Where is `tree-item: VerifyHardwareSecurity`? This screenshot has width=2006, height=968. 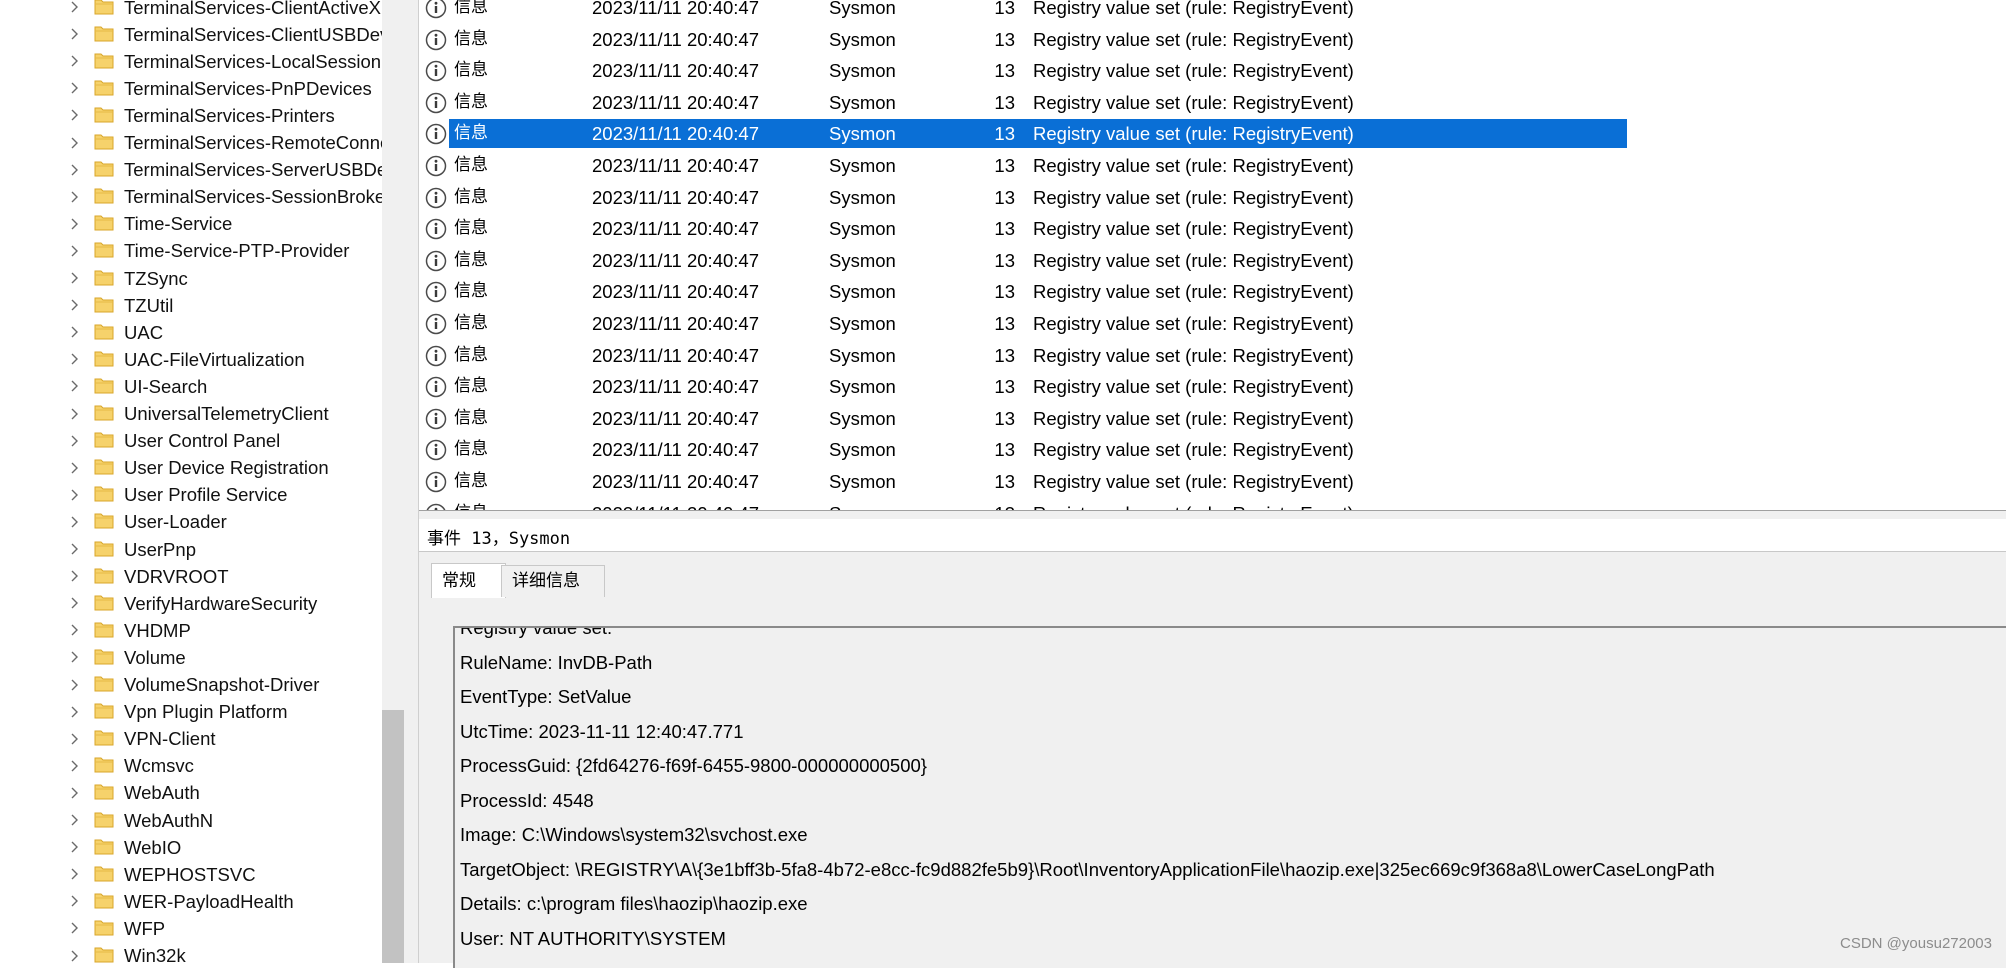
tree-item: VerifyHardwareSecurity is located at coordinates (191, 603).